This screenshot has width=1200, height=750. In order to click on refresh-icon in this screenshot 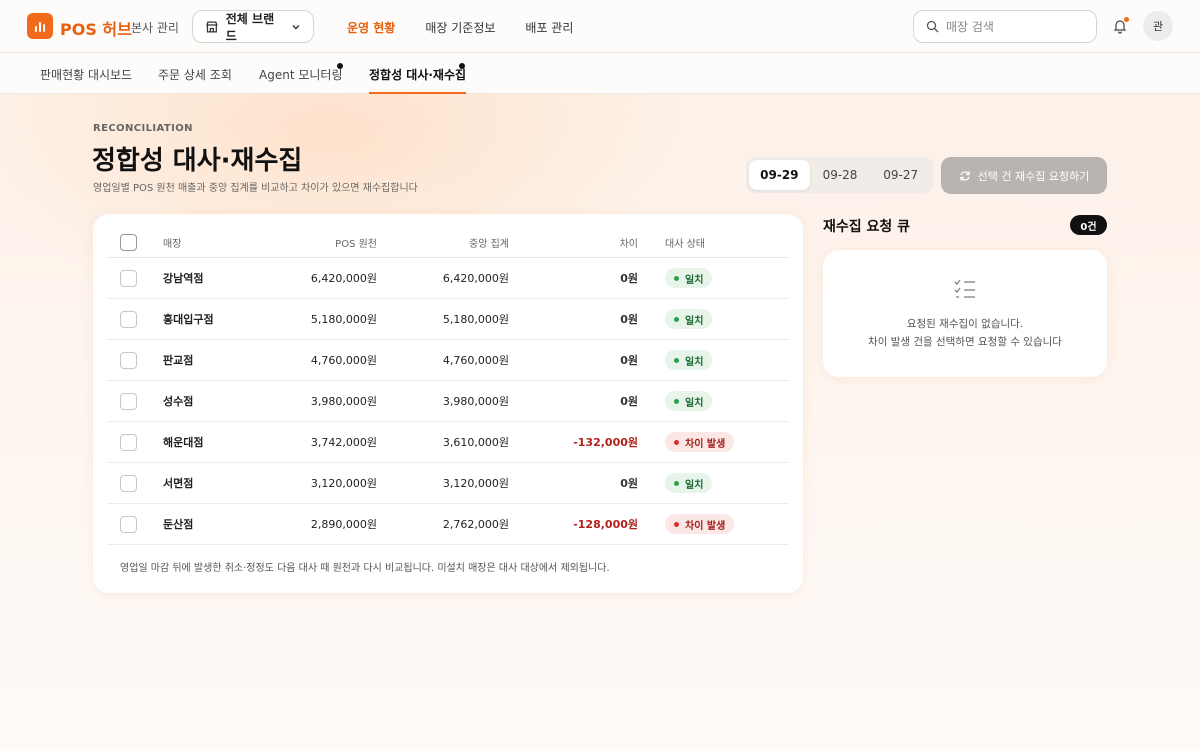, I will do `click(964, 175)`.